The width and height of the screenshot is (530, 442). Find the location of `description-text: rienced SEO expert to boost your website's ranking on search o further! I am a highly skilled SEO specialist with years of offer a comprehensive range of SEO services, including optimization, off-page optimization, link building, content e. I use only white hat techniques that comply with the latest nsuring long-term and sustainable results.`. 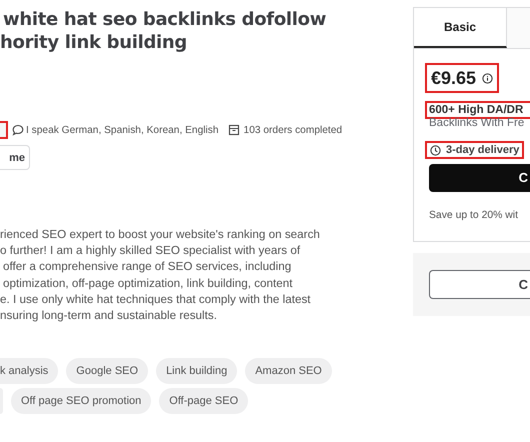

description-text: rienced SEO expert to boost your website's ranking on search o further! I am a highly skilled SEO specialist with years of offer a comprehensive range of SEO services, including optimization, off-page optimization, link building, content e. I use only white hat techniques that comply with the latest nsuring long-term and sustainable results. is located at coordinates (160, 275).